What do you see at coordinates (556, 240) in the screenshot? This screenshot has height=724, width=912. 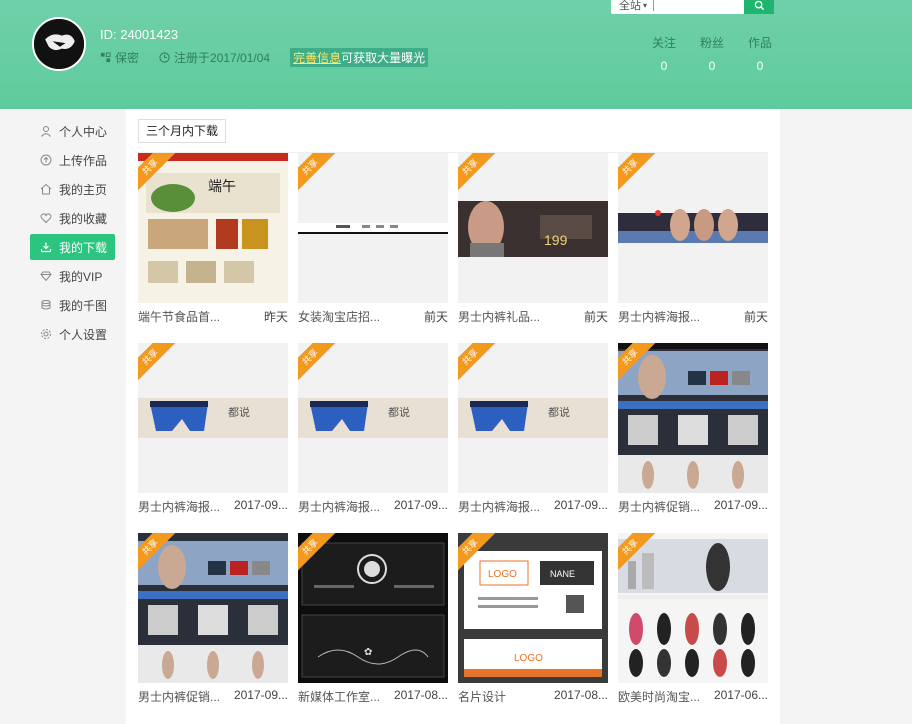 I see `svg-text: 199` at bounding box center [556, 240].